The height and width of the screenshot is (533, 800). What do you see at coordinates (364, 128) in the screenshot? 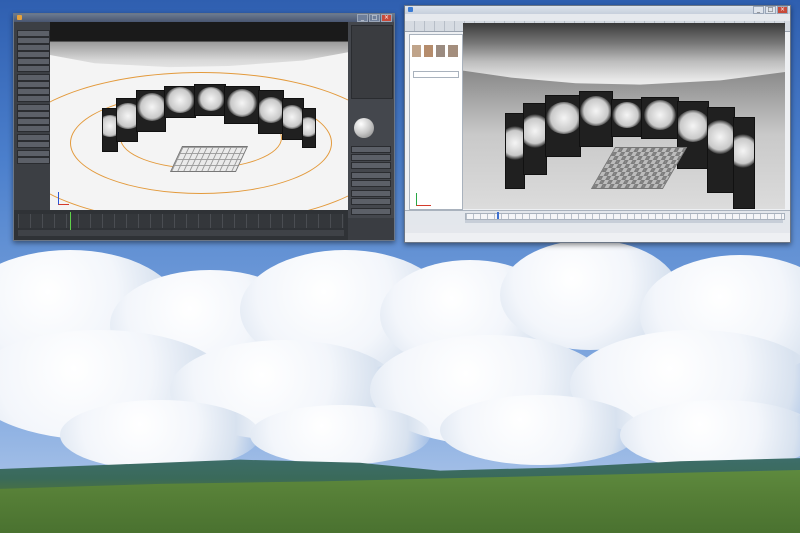
I see `material-preview-sphere` at bounding box center [364, 128].